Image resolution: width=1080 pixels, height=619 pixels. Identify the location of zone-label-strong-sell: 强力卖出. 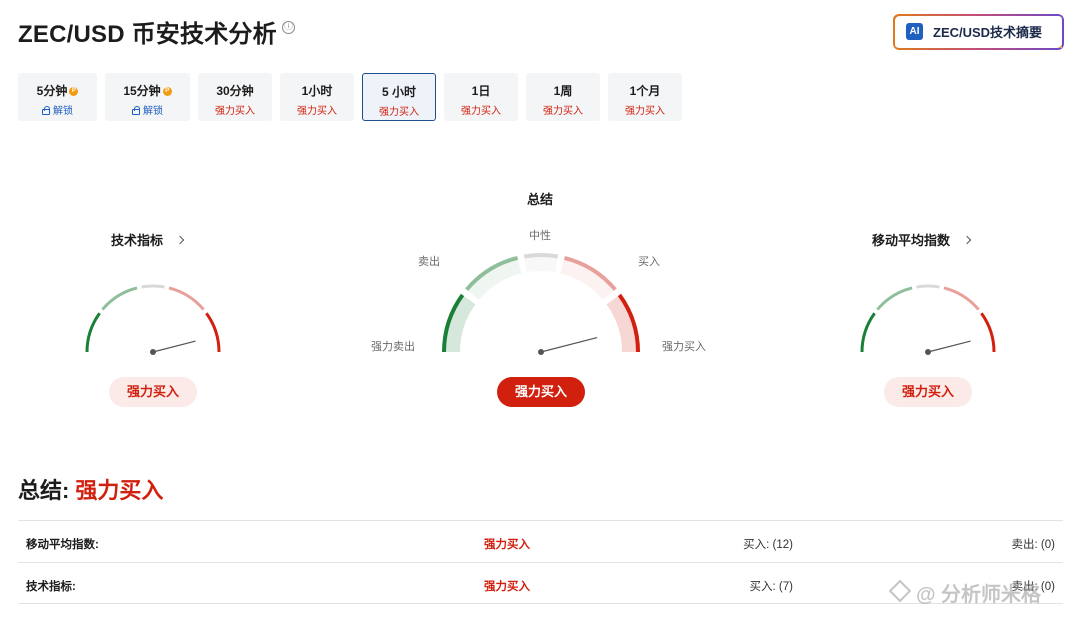
(393, 347).